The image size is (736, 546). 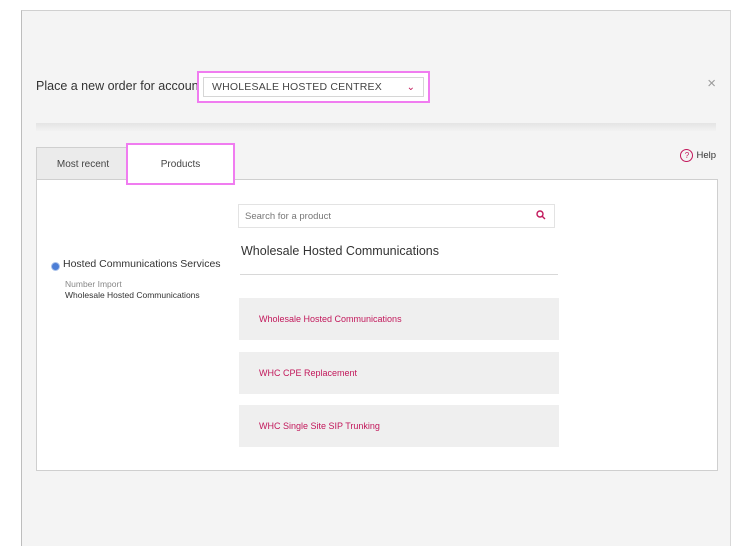 I want to click on account-select-box: WHOLESALE HOSTED CENTREX ⌄, so click(x=313, y=87).